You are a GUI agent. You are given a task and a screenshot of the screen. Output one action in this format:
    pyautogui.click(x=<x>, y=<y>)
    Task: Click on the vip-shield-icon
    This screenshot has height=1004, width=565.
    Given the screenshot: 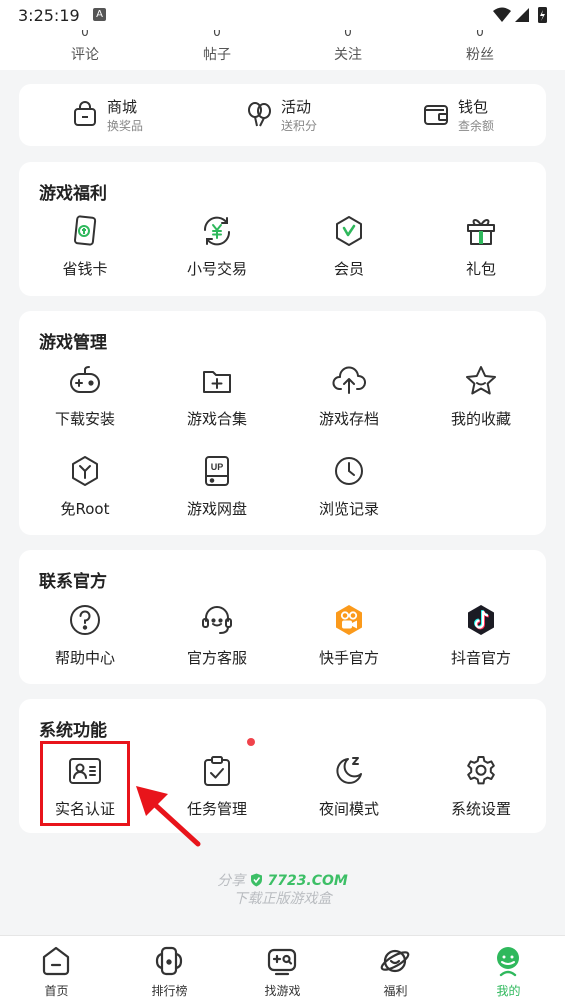 What is the action you would take?
    pyautogui.click(x=349, y=231)
    